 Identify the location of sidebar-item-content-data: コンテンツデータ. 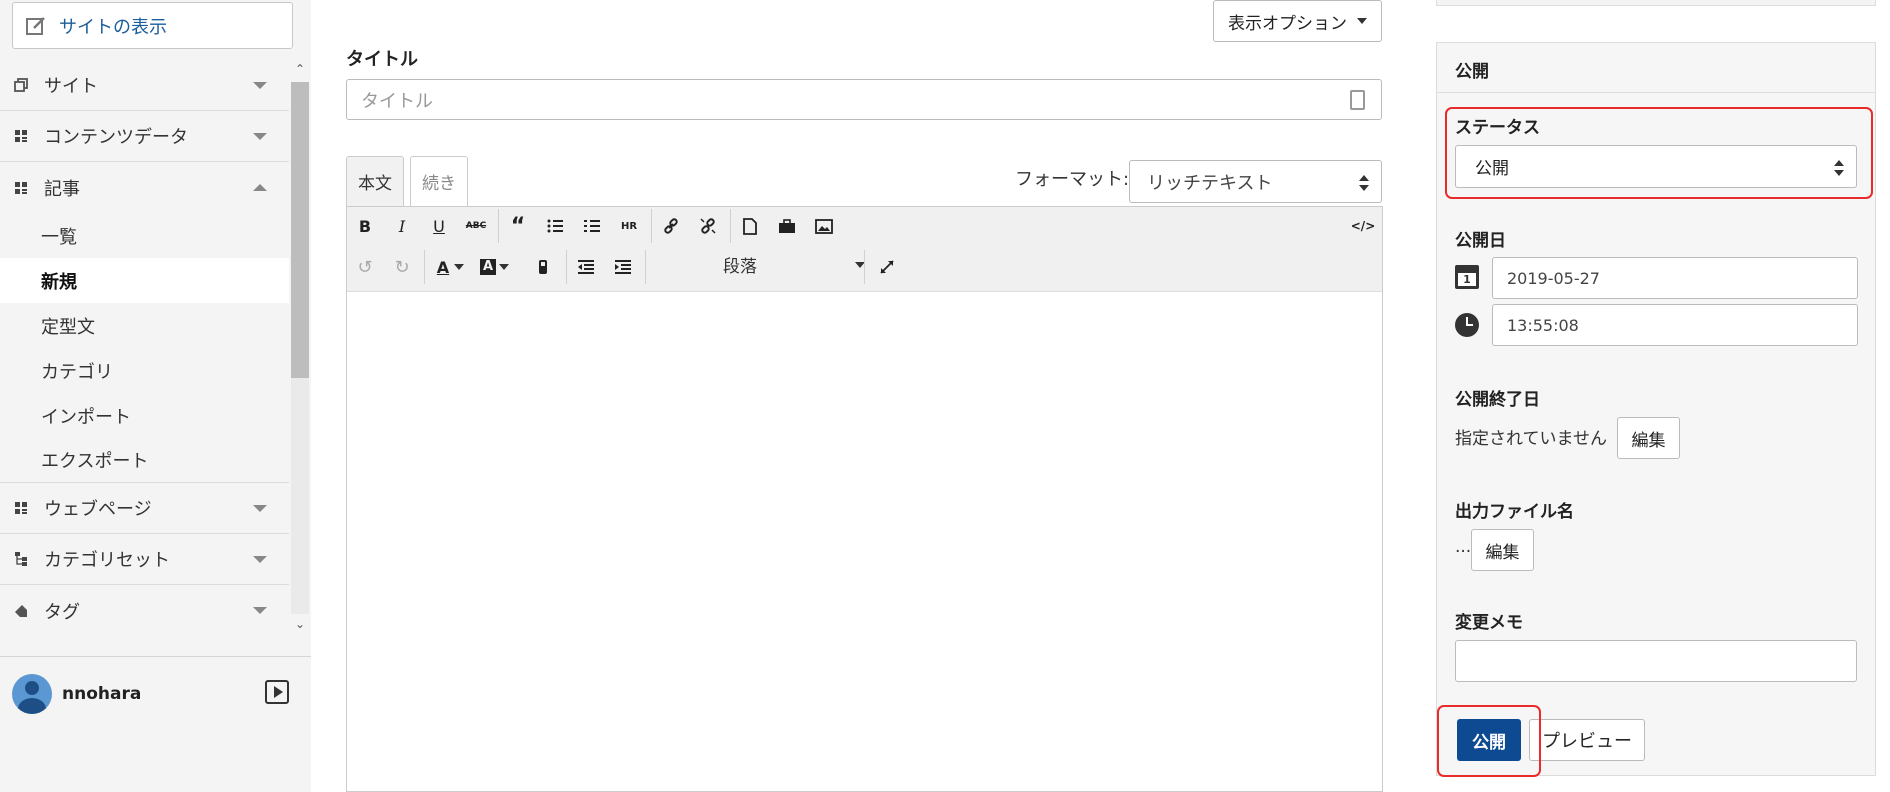
(144, 136).